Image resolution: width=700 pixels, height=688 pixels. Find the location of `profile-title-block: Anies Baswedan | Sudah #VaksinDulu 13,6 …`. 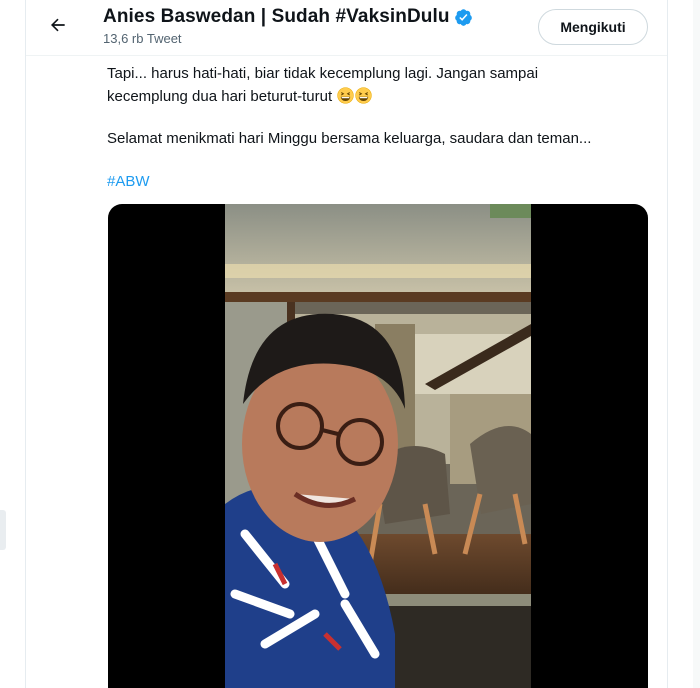

profile-title-block: Anies Baswedan | Sudah #VaksinDulu 13,6 … is located at coordinates (288, 26).